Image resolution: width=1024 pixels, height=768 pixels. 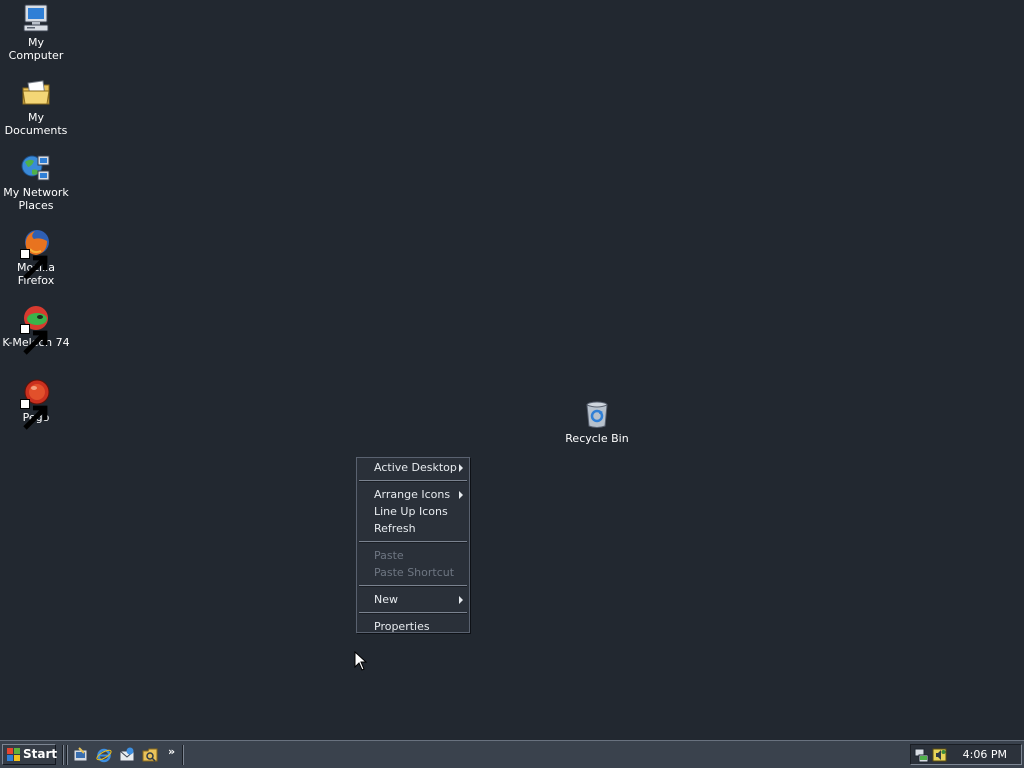 I want to click on start-button: Start, so click(x=30, y=754).